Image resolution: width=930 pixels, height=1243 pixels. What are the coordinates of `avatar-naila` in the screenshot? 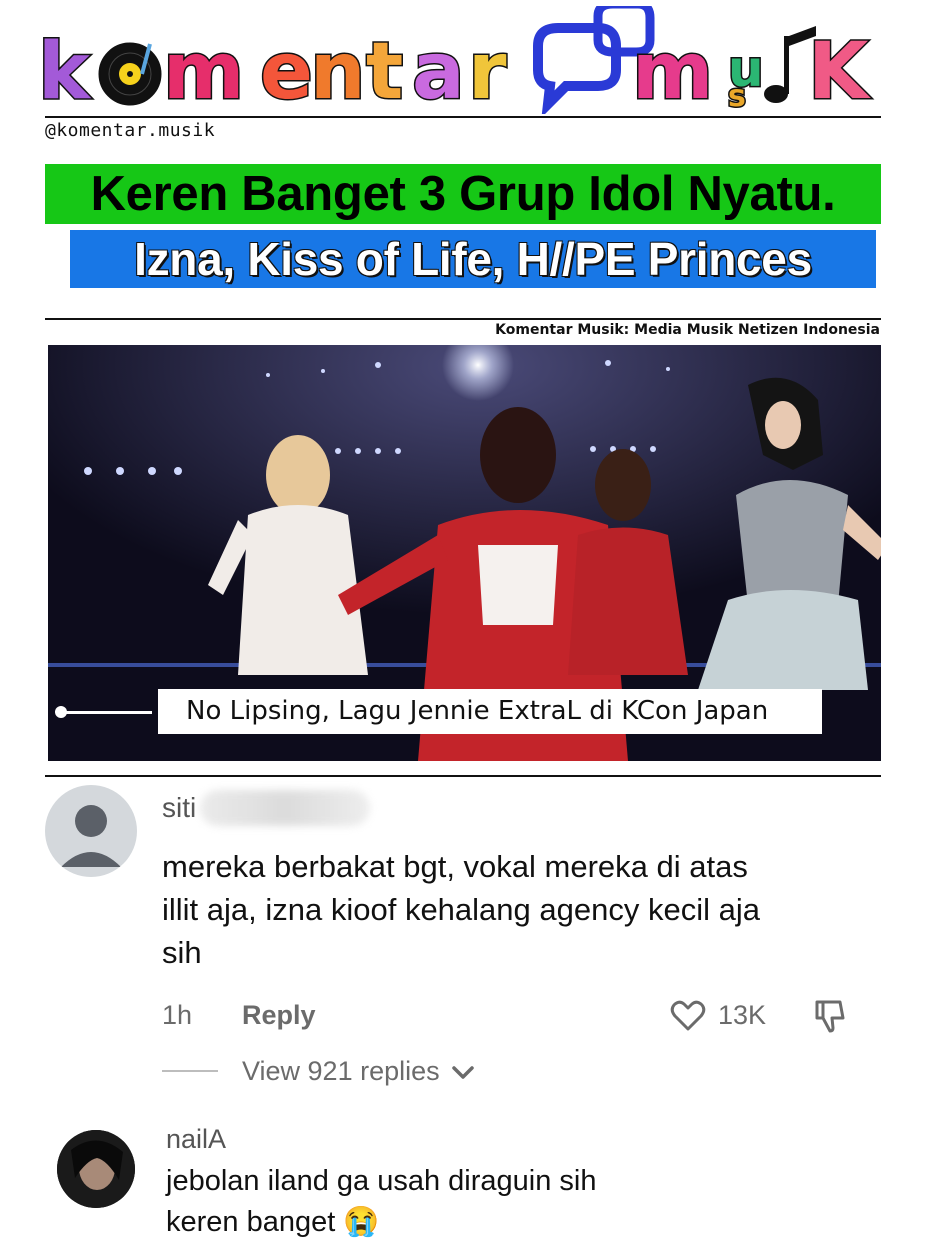 It's located at (96, 1169).